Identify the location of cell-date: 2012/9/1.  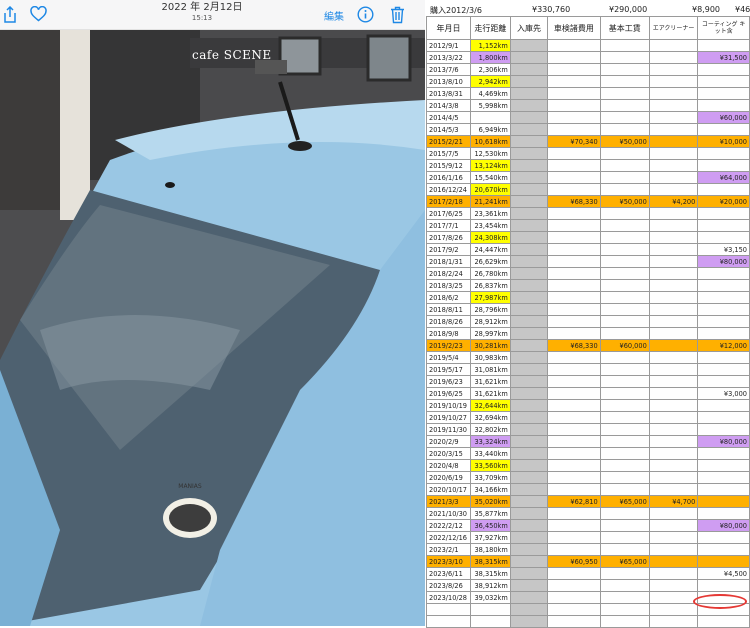
(448, 45).